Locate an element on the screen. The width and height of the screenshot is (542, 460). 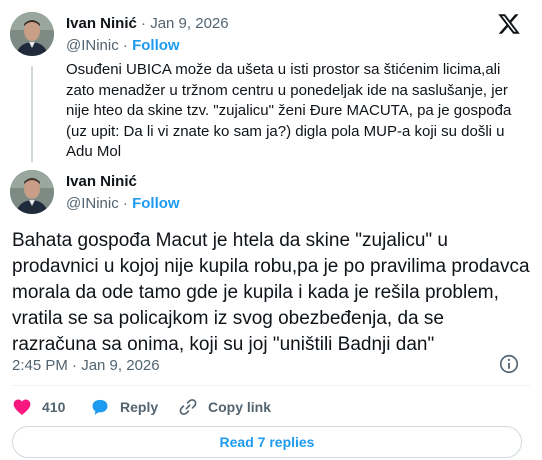
tweet-timestamp: 2:45 PM · Jan 9, 2026 is located at coordinates (86, 366).